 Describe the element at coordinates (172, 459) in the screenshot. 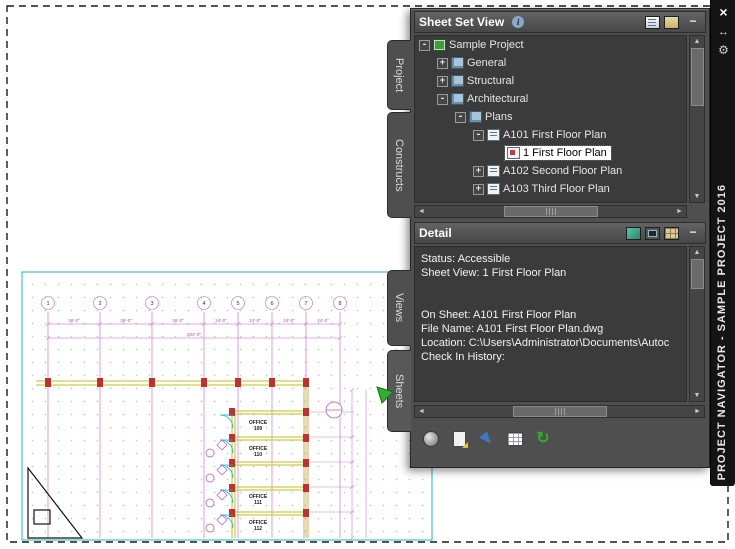

I see `walls` at that location.